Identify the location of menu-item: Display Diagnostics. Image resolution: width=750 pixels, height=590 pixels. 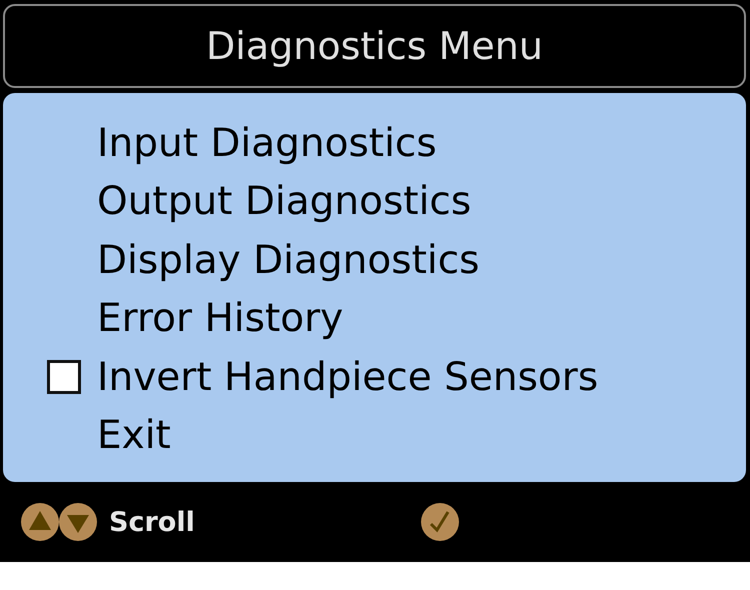
(288, 260).